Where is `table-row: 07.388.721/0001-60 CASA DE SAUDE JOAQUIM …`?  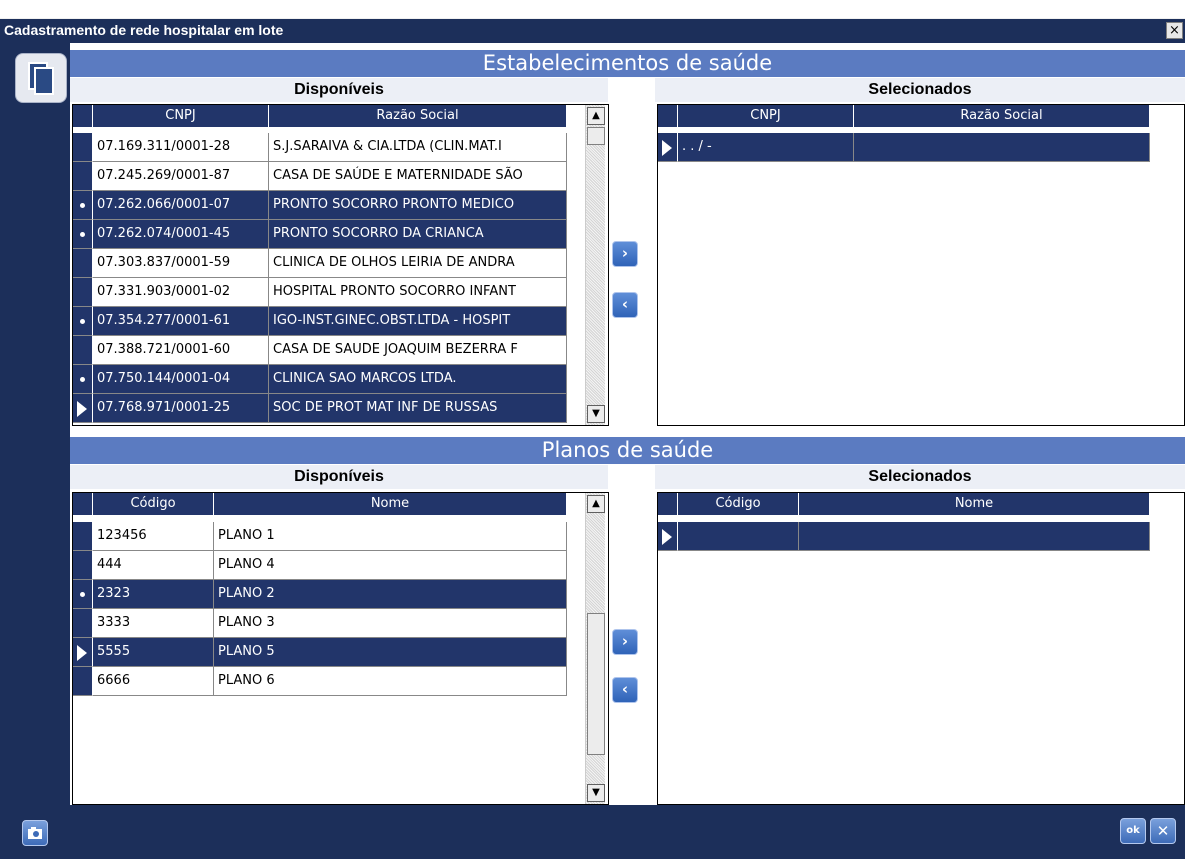 table-row: 07.388.721/0001-60 CASA DE SAUDE JOAQUIM … is located at coordinates (320, 350).